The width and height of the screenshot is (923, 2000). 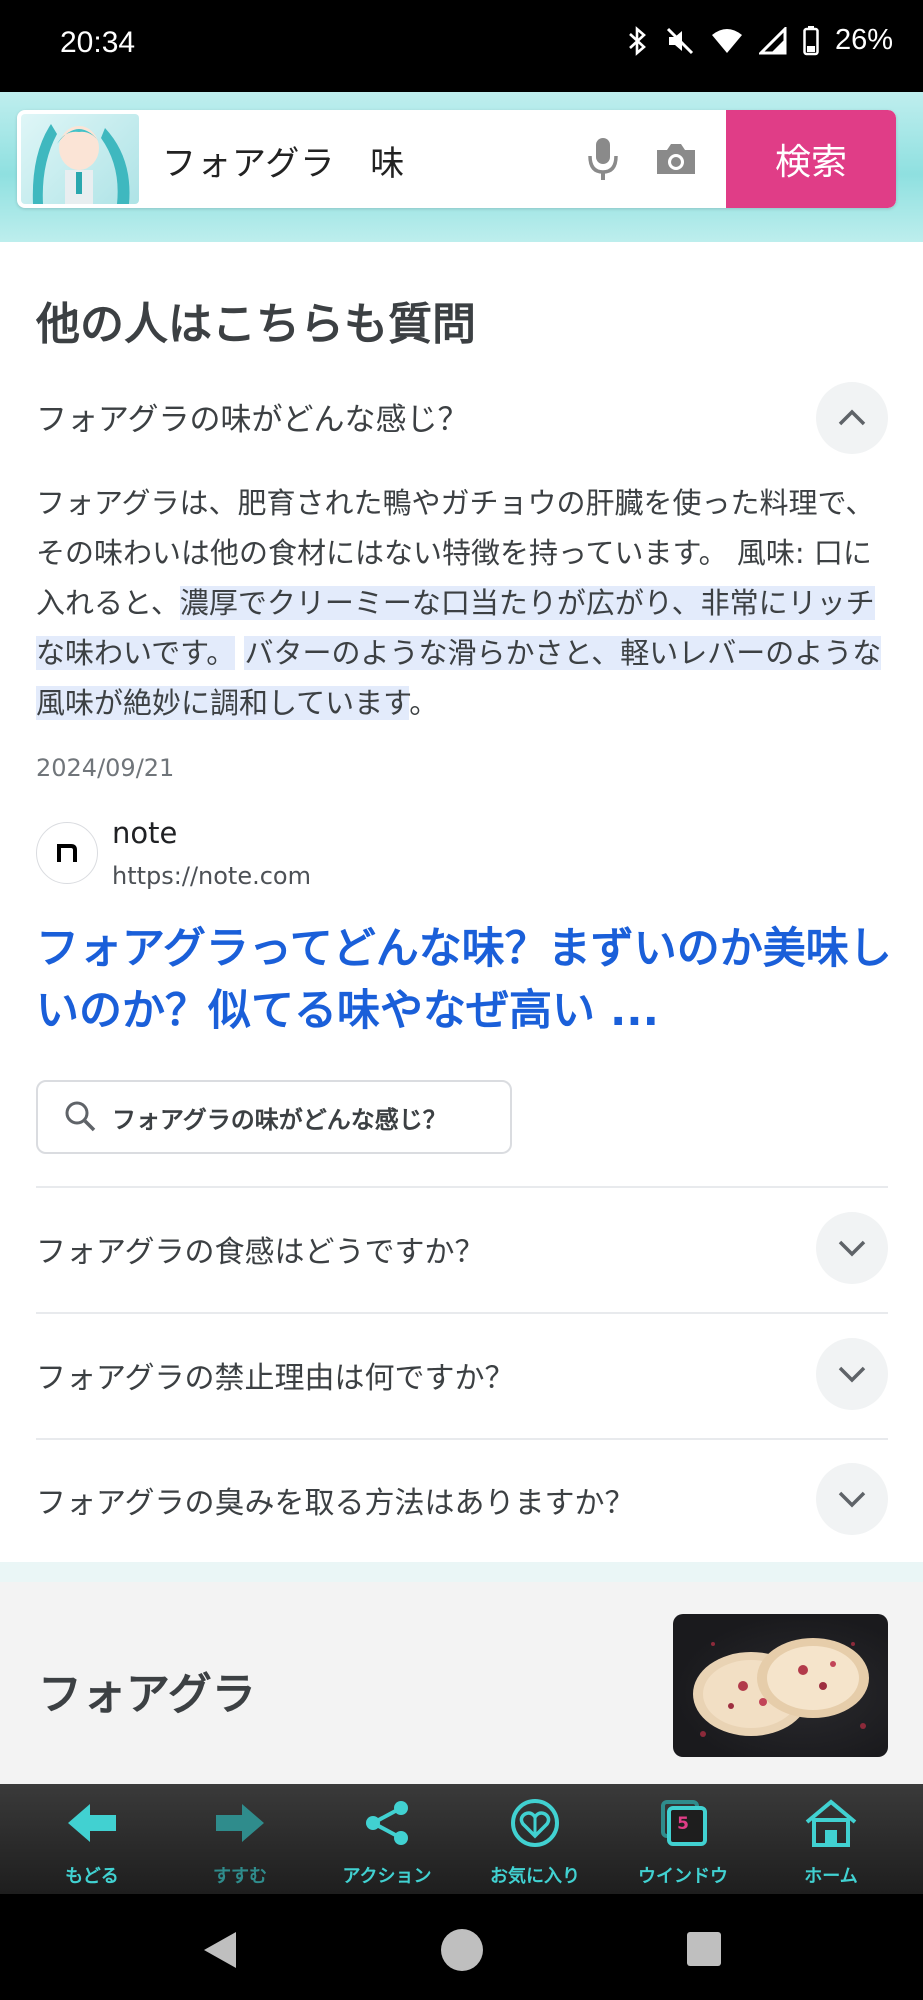 What do you see at coordinates (456, 159) in the screenshot?
I see `search-box: フォアグラ 味 検索` at bounding box center [456, 159].